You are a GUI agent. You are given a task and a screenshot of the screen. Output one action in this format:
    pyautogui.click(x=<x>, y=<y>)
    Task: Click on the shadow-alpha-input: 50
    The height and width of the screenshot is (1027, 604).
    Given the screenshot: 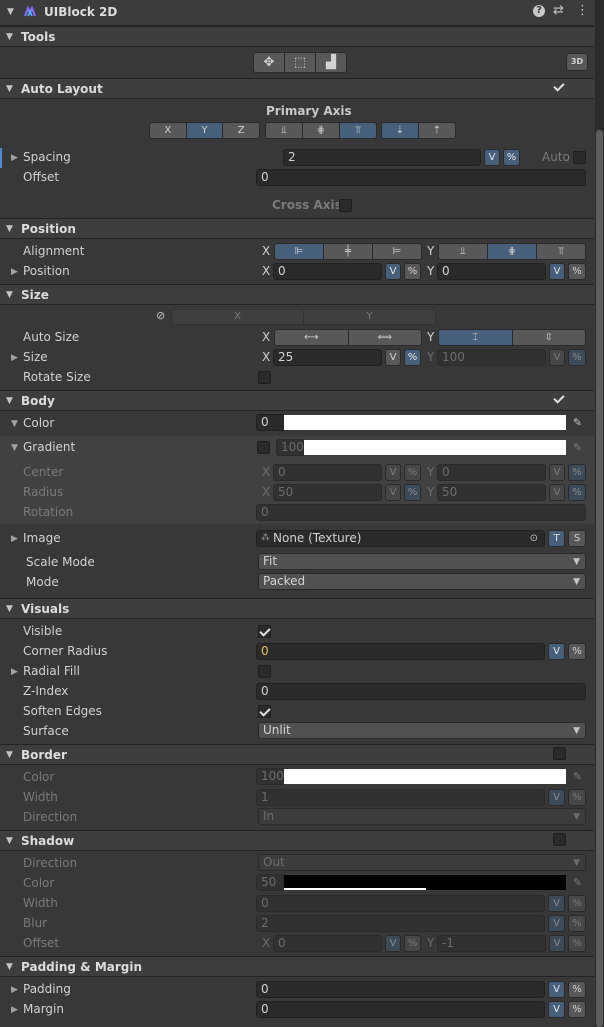 What is the action you would take?
    pyautogui.click(x=270, y=882)
    